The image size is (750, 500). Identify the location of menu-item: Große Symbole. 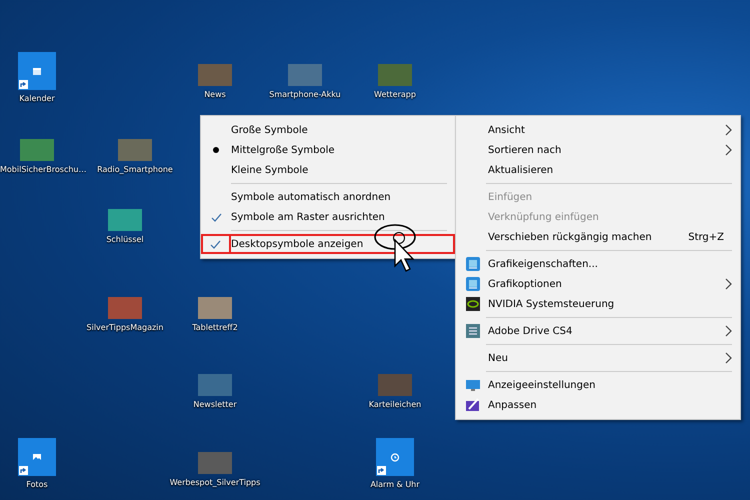
(328, 130).